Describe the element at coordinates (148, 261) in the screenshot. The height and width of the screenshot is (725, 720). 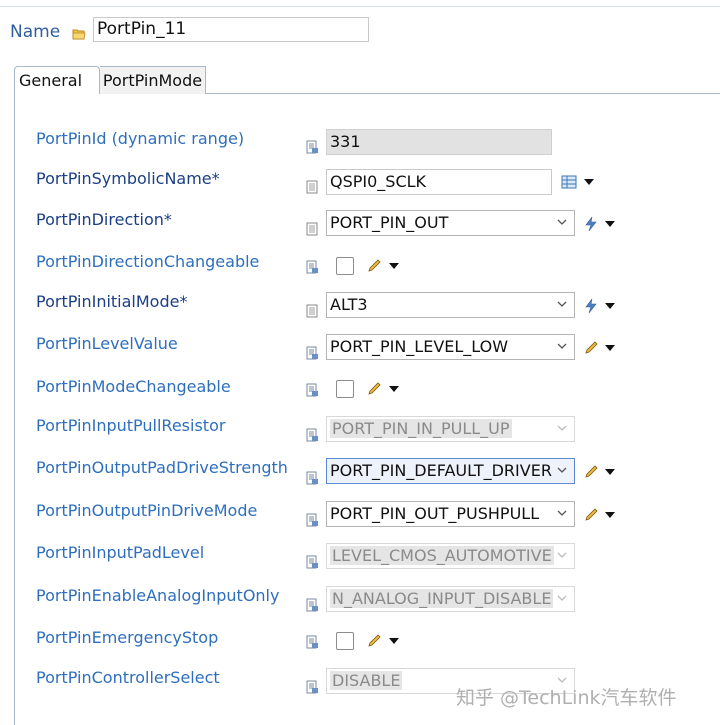
I see `param-label: PortPinDirectionChangeable` at that location.